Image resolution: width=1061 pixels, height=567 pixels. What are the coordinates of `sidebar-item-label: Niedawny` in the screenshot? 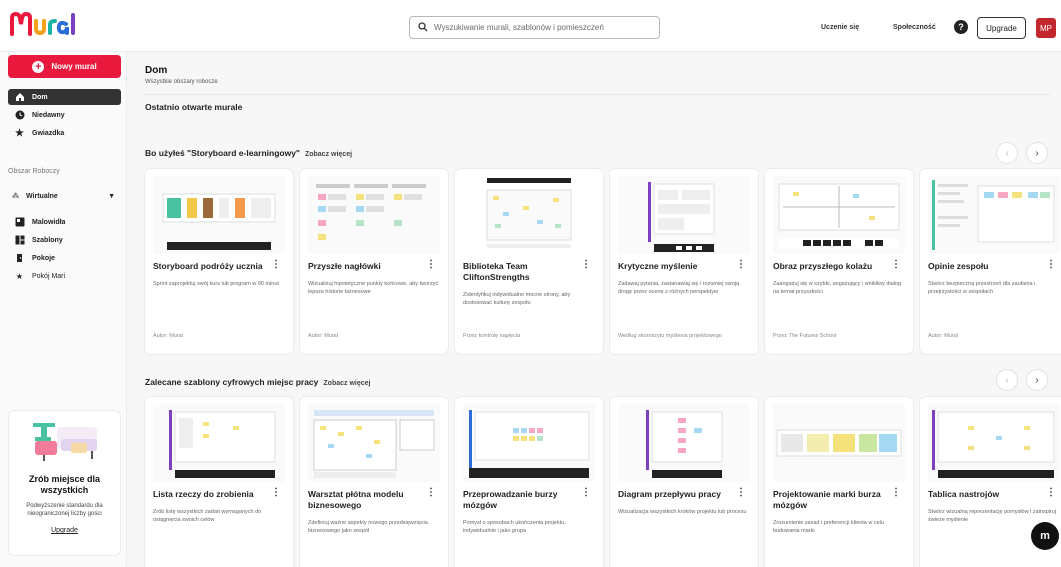 It's located at (48, 115).